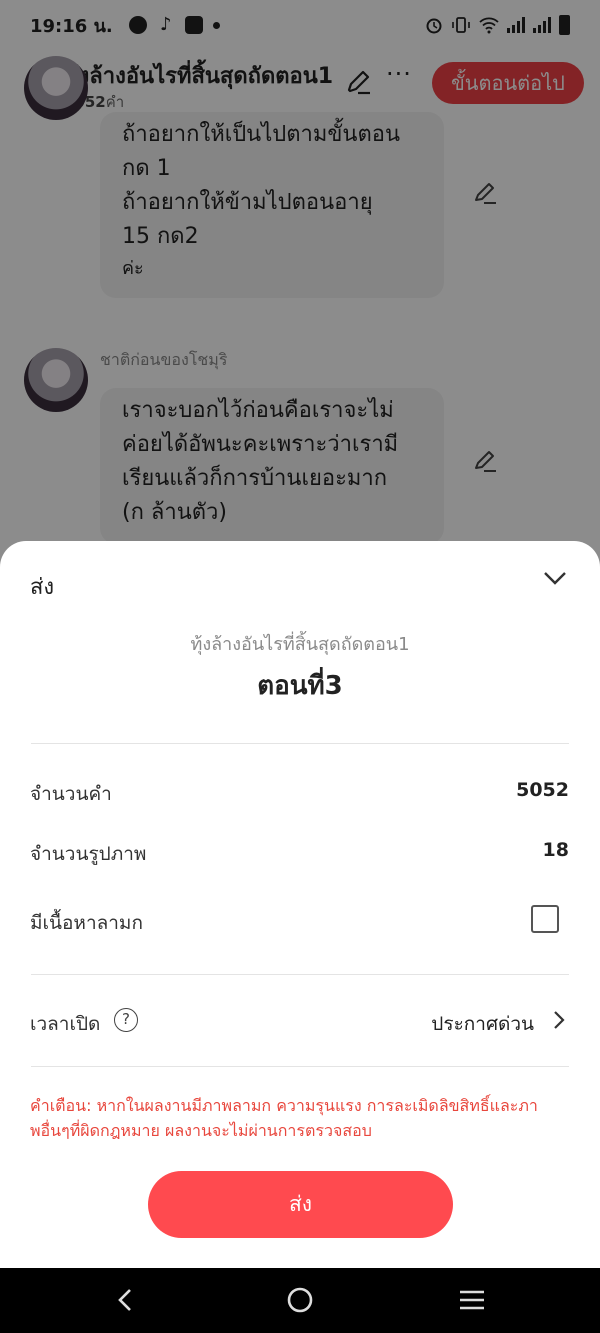  I want to click on adult-content-label: มีเนื้อหาลามก, so click(86, 923).